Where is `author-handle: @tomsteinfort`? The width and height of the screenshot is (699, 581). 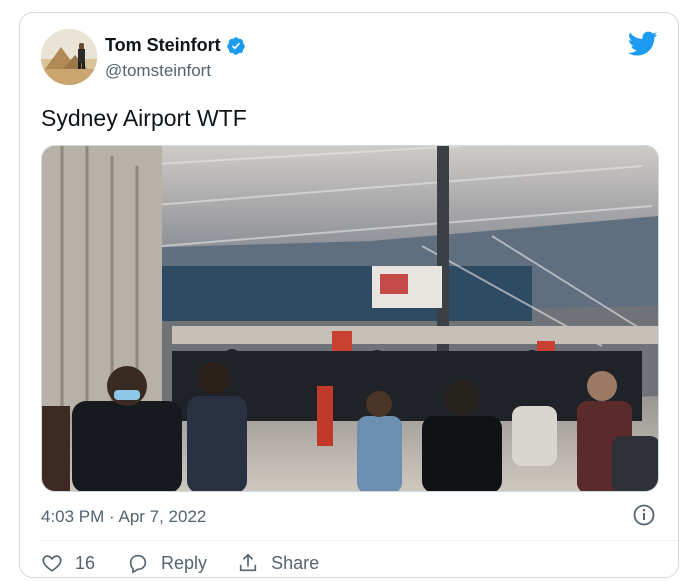
author-handle: @tomsteinfort is located at coordinates (158, 71).